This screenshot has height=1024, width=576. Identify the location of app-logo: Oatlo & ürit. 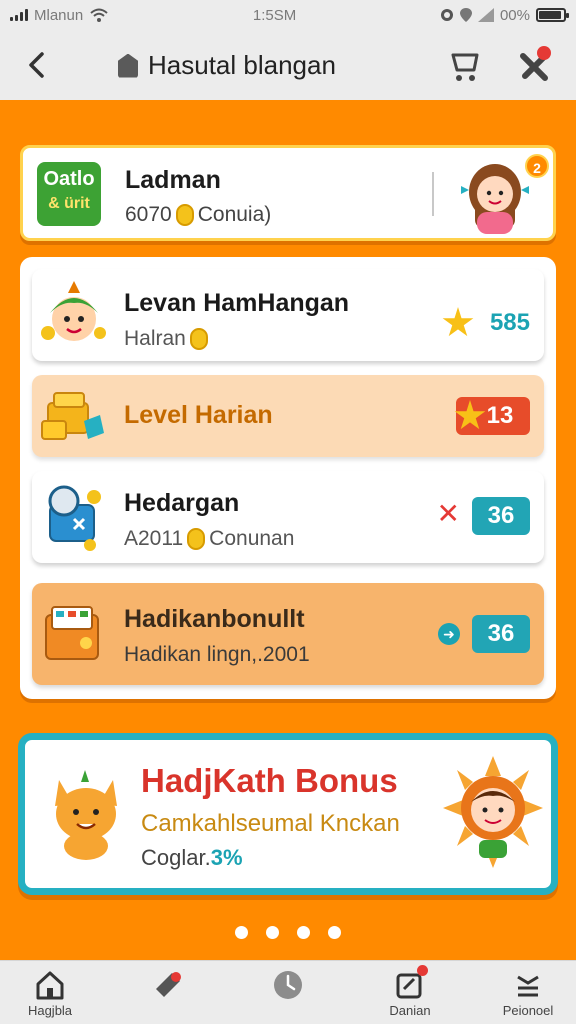
(69, 194).